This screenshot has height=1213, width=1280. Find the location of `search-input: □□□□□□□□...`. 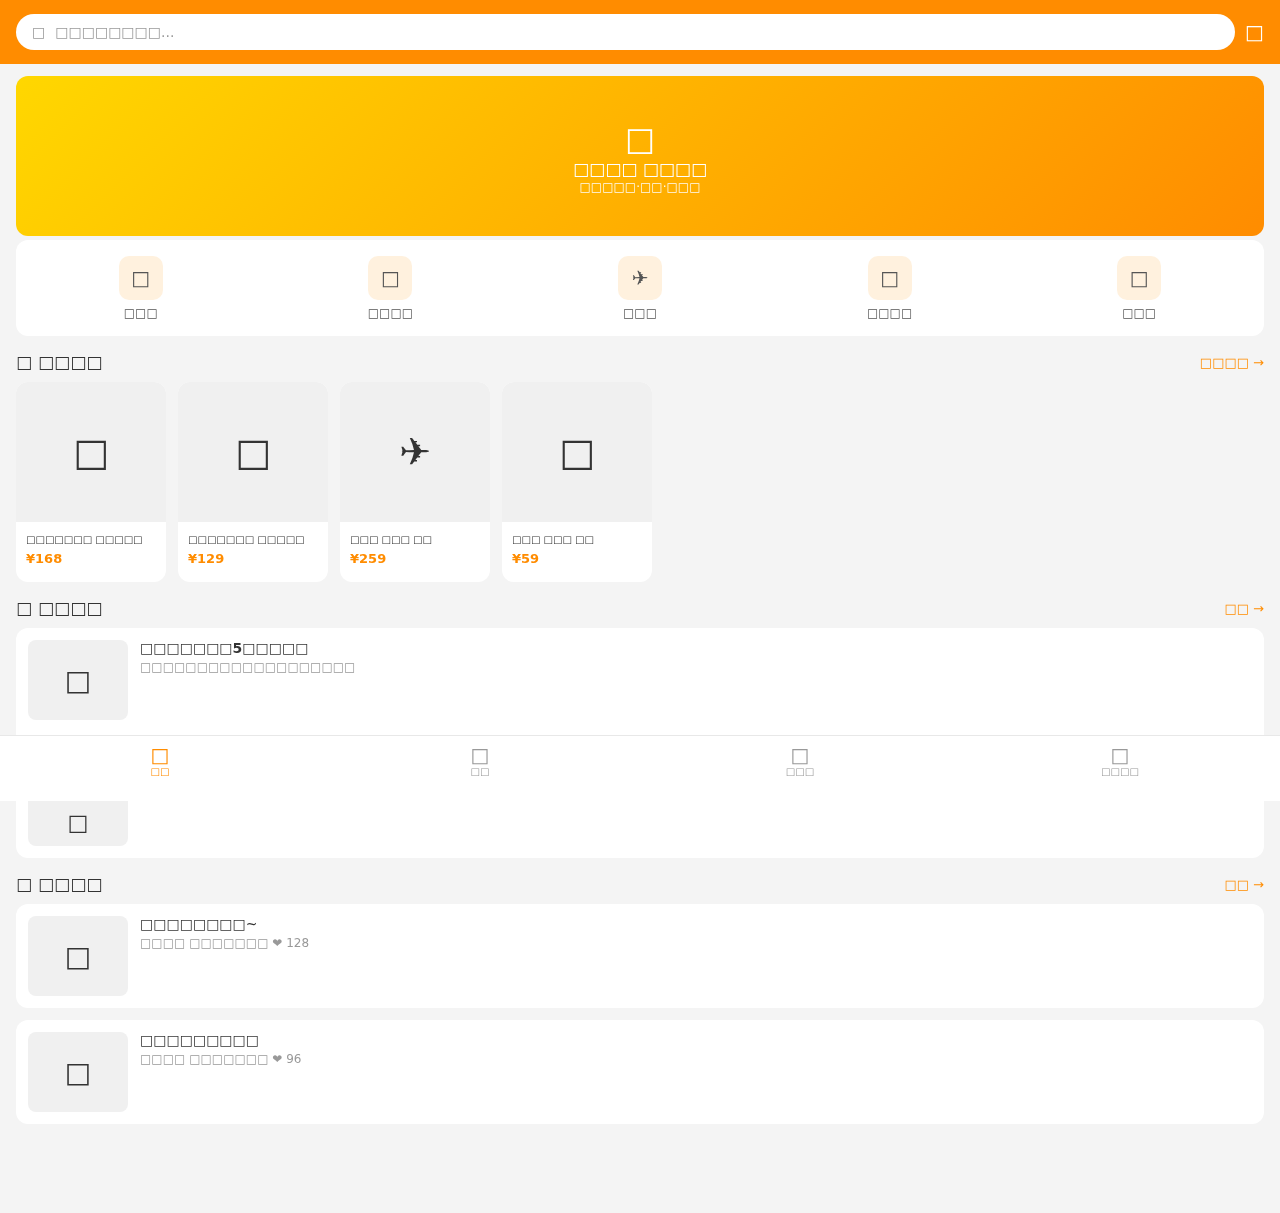

search-input: □□□□□□□□... is located at coordinates (636, 32).